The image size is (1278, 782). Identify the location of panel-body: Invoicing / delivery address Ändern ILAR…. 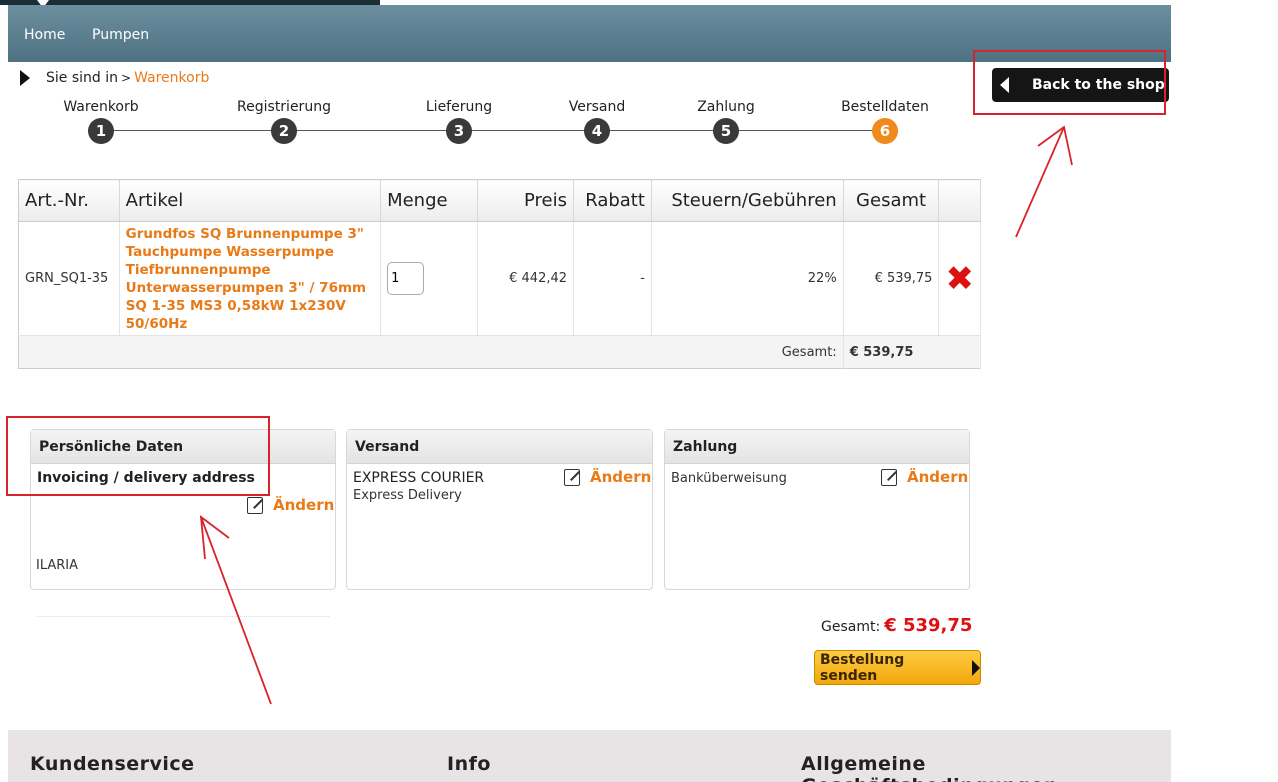
(183, 540).